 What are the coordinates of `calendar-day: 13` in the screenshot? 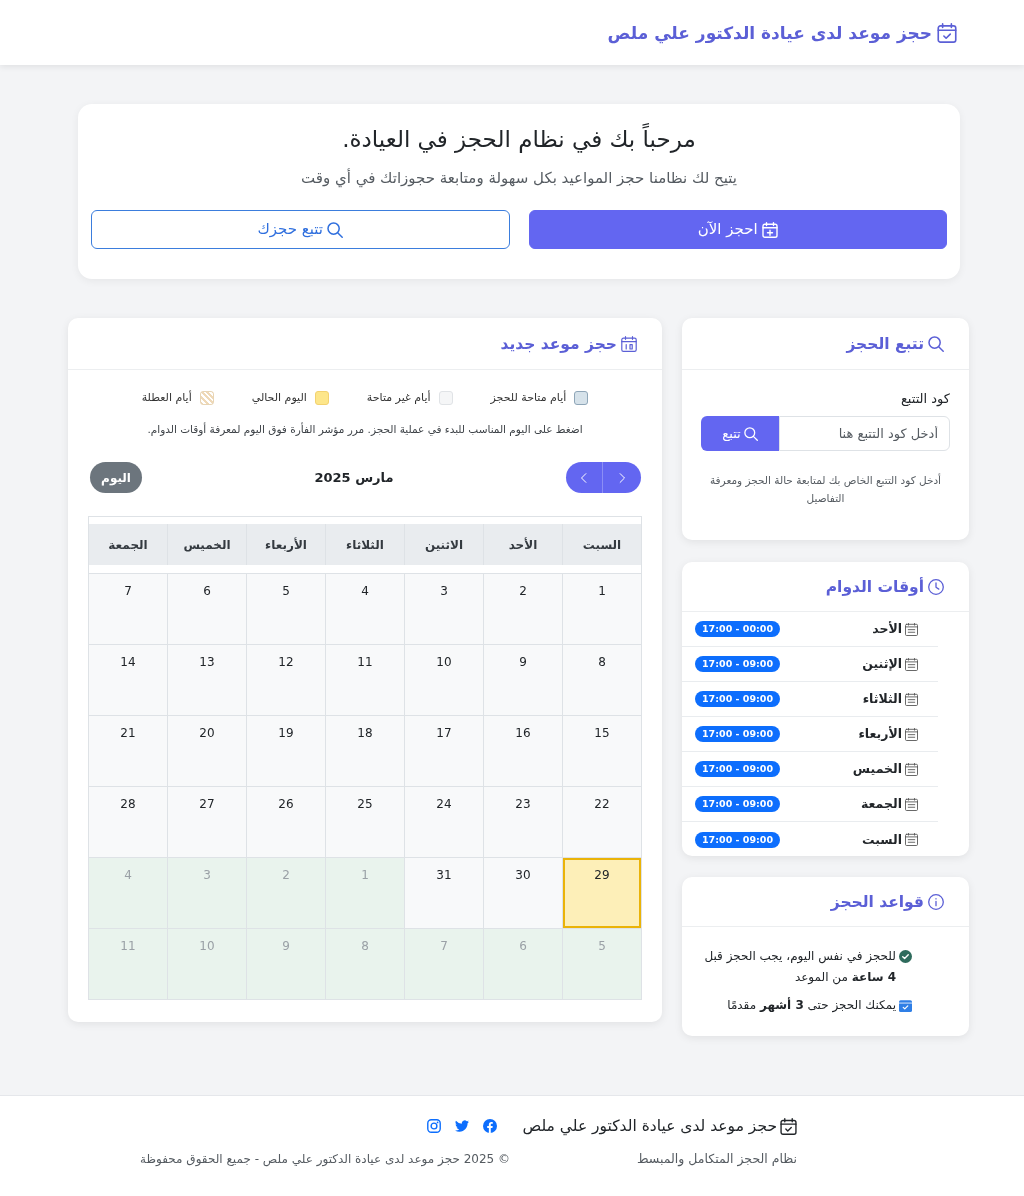 It's located at (207, 680).